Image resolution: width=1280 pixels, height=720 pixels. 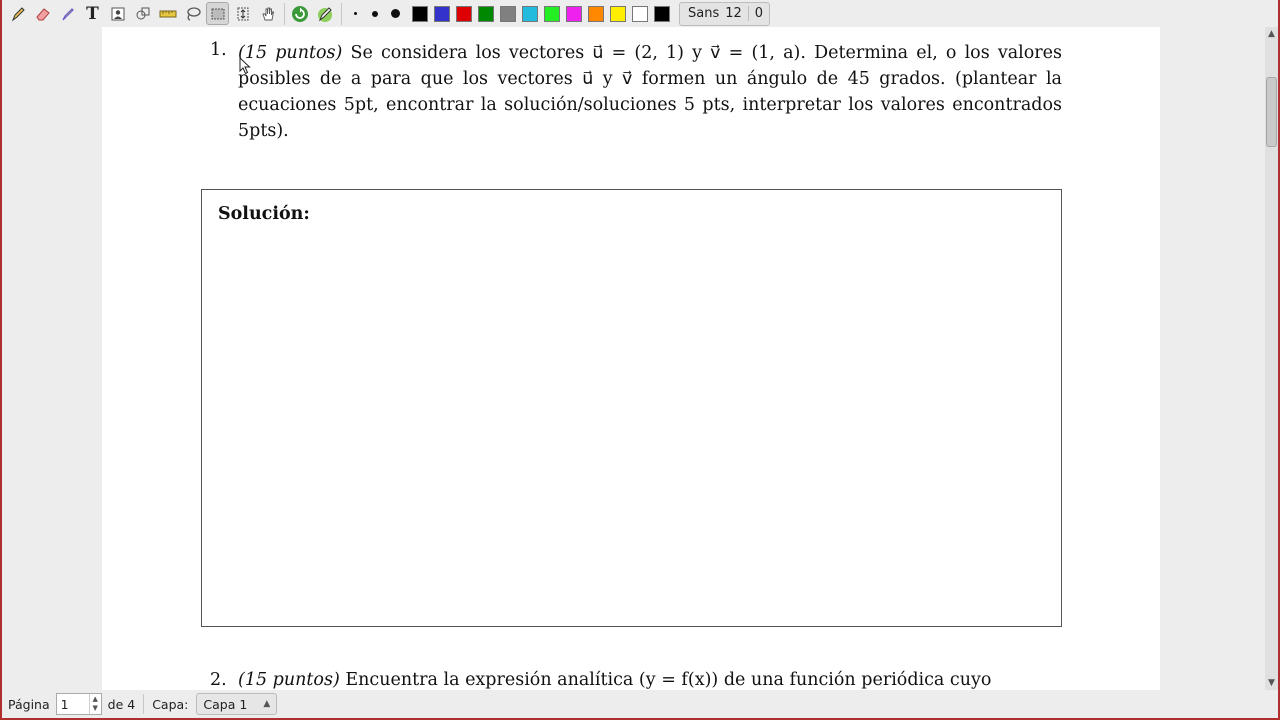 I want to click on vertical-space-icon, so click(x=242, y=13).